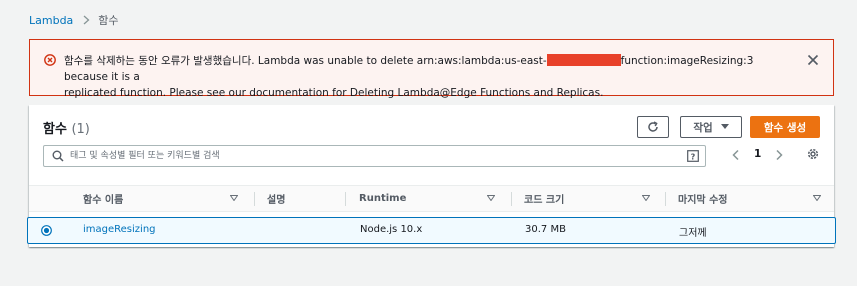 Image resolution: width=857 pixels, height=286 pixels. I want to click on search-icon, so click(58, 156).